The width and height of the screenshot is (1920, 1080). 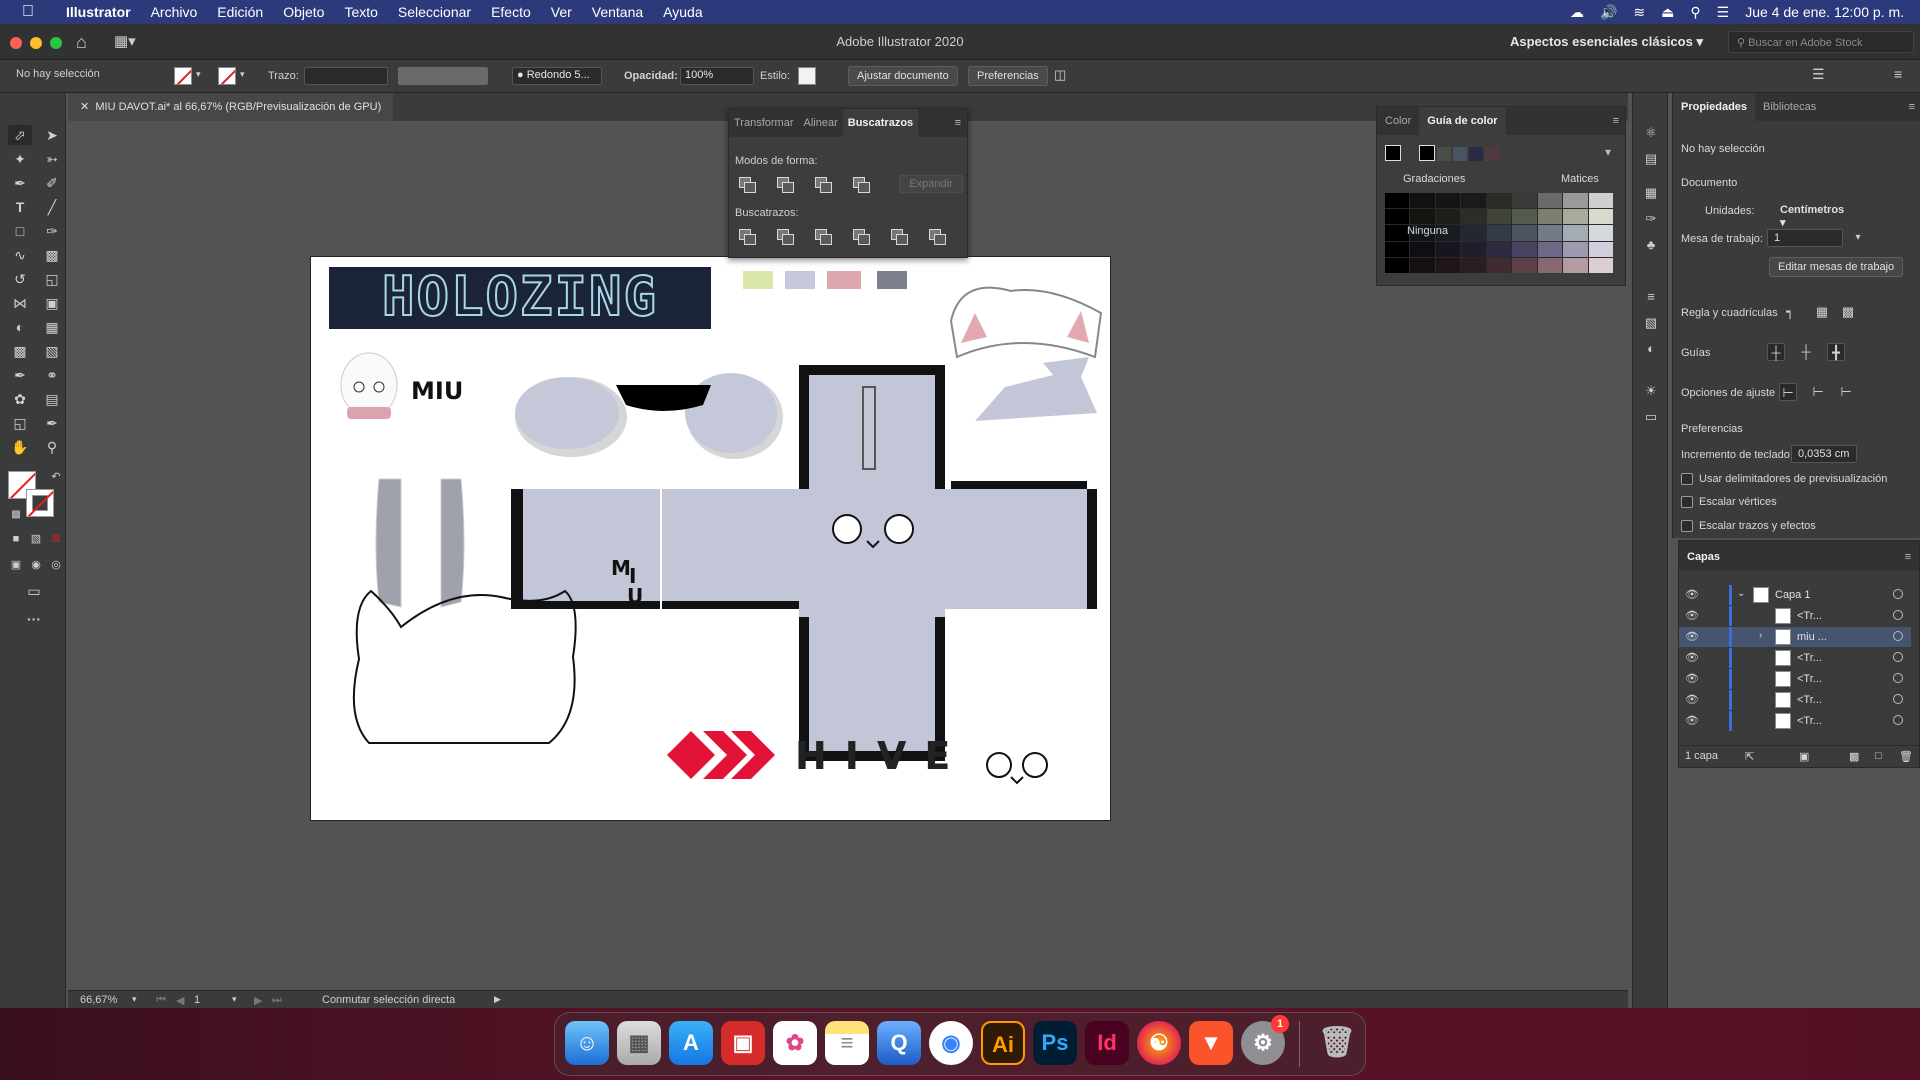 What do you see at coordinates (1577, 12) in the screenshot?
I see `creative-cloud-icon: ☁` at bounding box center [1577, 12].